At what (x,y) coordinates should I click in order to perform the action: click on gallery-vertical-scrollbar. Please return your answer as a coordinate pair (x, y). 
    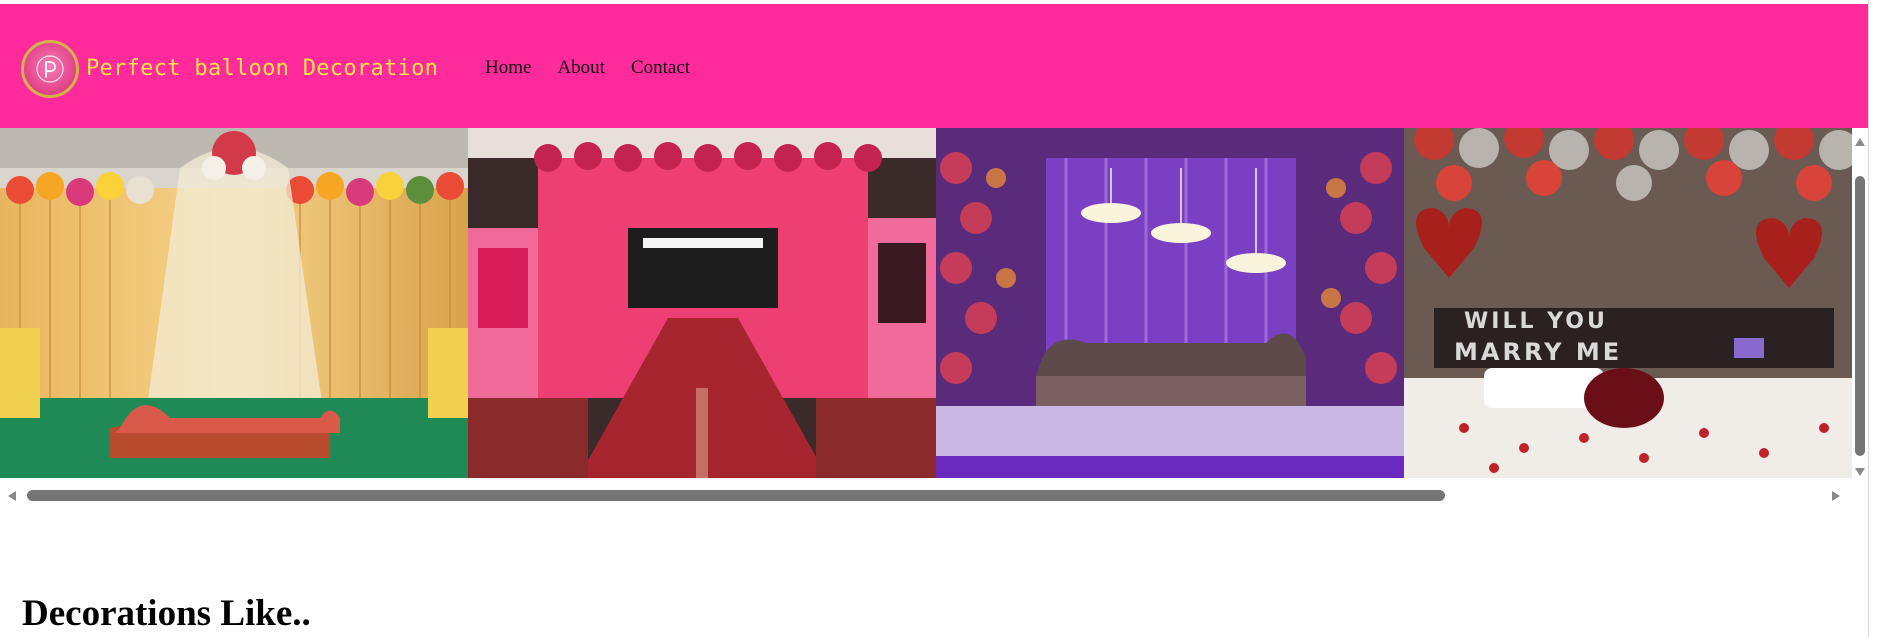
    Looking at the image, I should click on (1860, 303).